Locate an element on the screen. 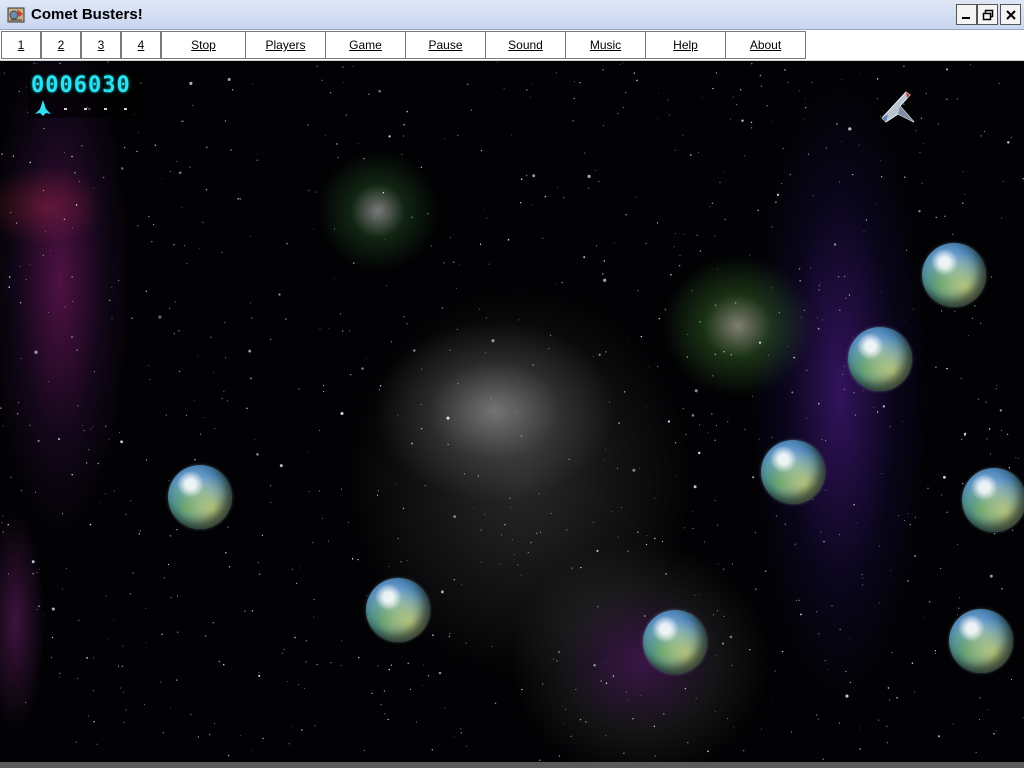 This screenshot has height=768, width=1024. spaceship-icon is located at coordinates (898, 107).